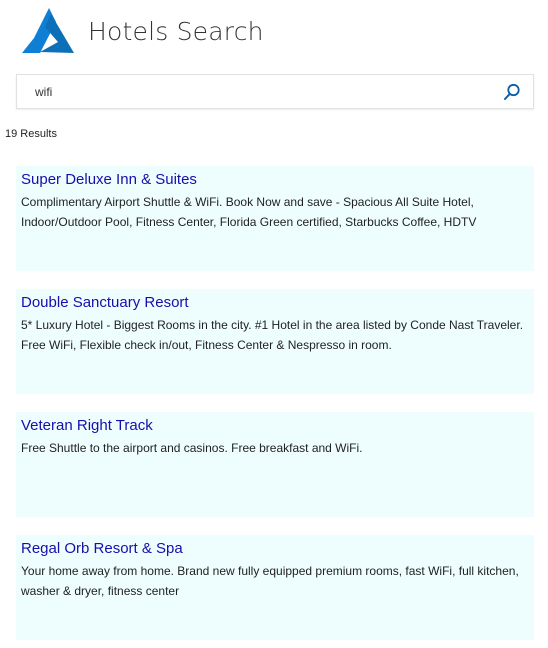 This screenshot has width=548, height=648. What do you see at coordinates (275, 549) in the screenshot?
I see `result-title-link: Regal Orb Resort & Spa` at bounding box center [275, 549].